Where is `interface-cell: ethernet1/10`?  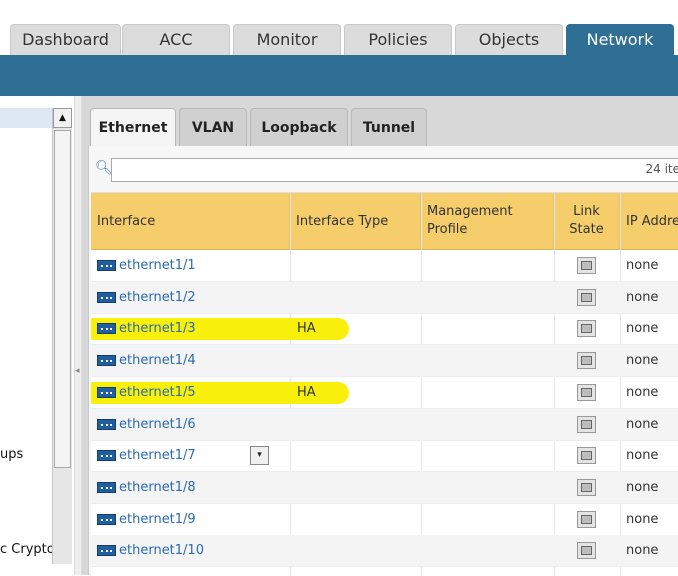
interface-cell: ethernet1/10 is located at coordinates (150, 550).